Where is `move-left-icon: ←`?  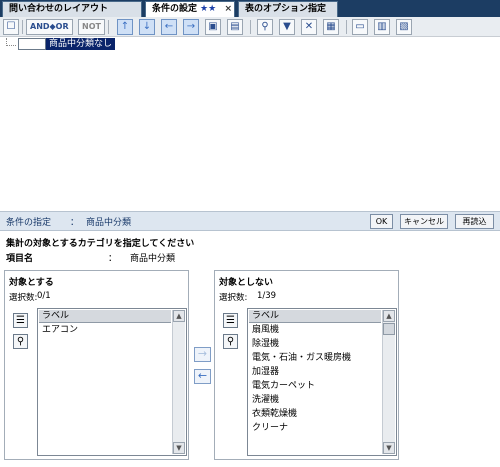 move-left-icon: ← is located at coordinates (169, 27).